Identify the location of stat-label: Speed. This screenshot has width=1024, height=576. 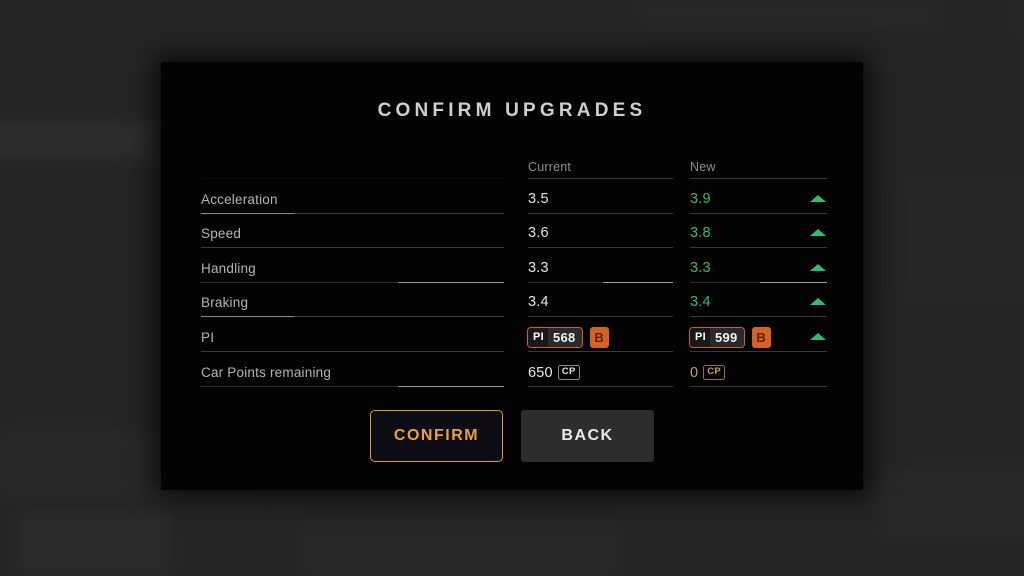
(221, 234).